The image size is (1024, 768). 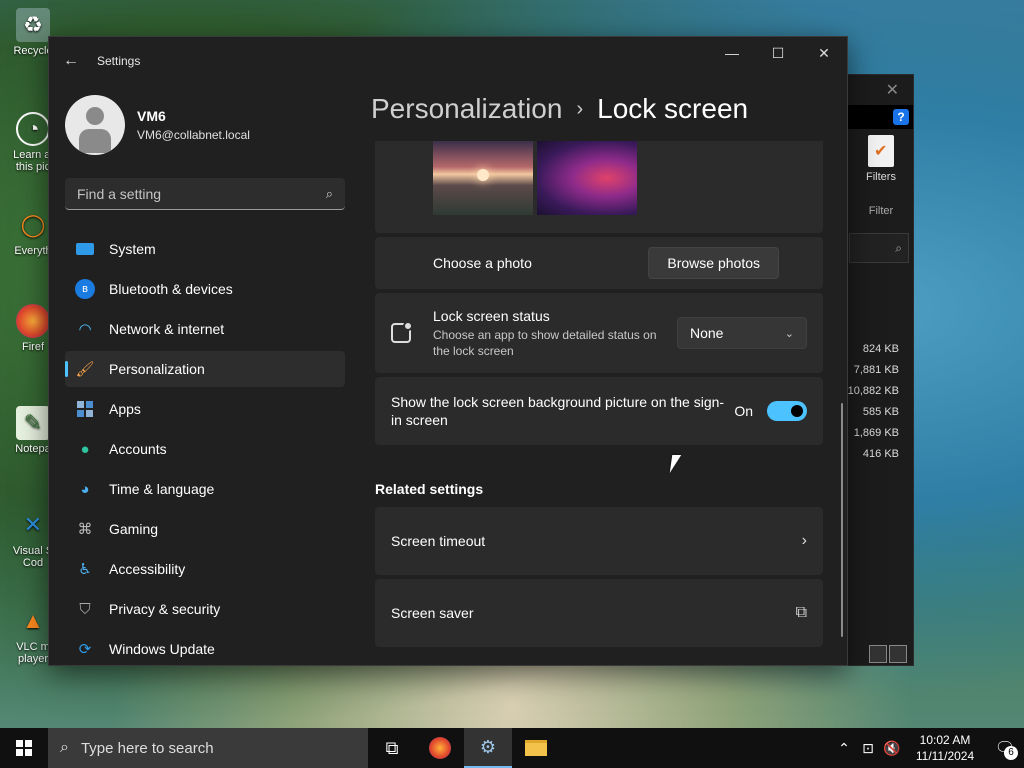 I want to click on taskbar-search-text: Type here to search, so click(x=147, y=748).